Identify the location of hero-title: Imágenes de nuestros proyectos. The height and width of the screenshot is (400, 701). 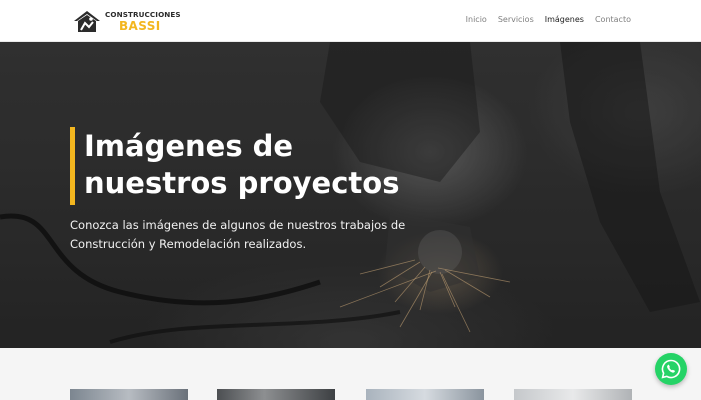
(294, 165).